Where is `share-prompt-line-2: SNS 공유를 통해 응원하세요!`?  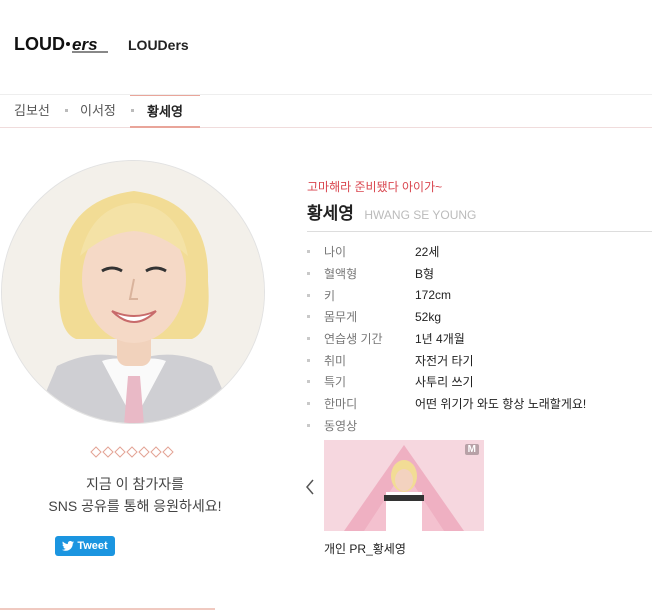 share-prompt-line-2: SNS 공유를 통해 응원하세요! is located at coordinates (135, 506).